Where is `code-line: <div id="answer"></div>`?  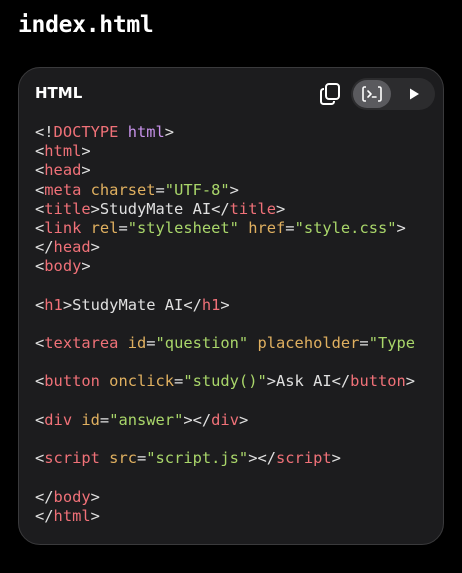 code-line: <div id="answer"></div> is located at coordinates (239, 420).